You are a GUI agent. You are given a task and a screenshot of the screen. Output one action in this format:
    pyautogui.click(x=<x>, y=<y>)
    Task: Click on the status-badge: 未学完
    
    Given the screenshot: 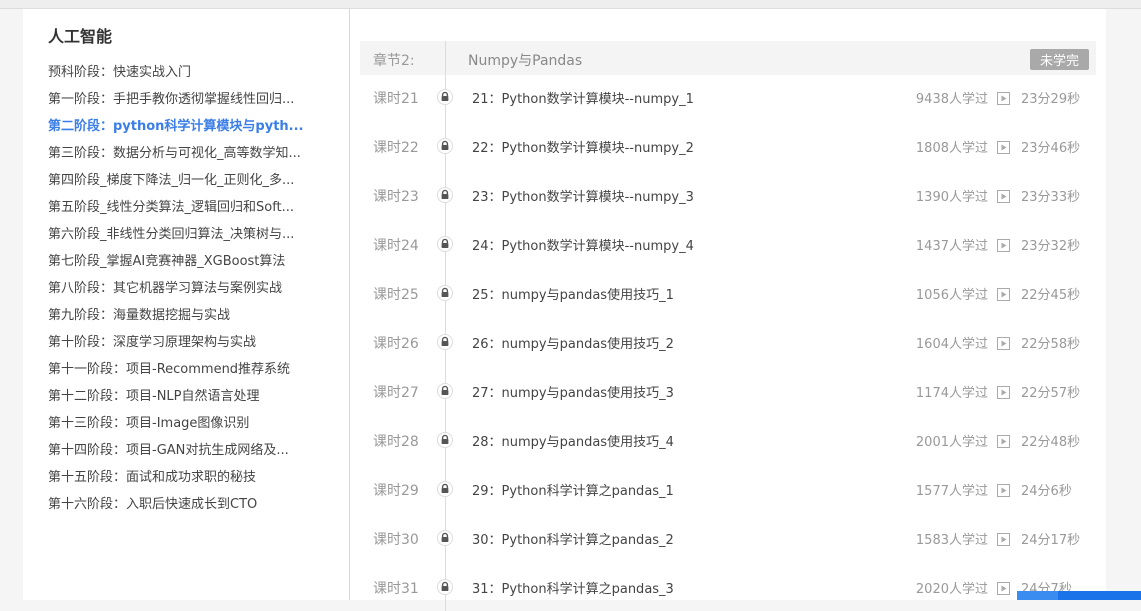 What is the action you would take?
    pyautogui.click(x=1059, y=59)
    